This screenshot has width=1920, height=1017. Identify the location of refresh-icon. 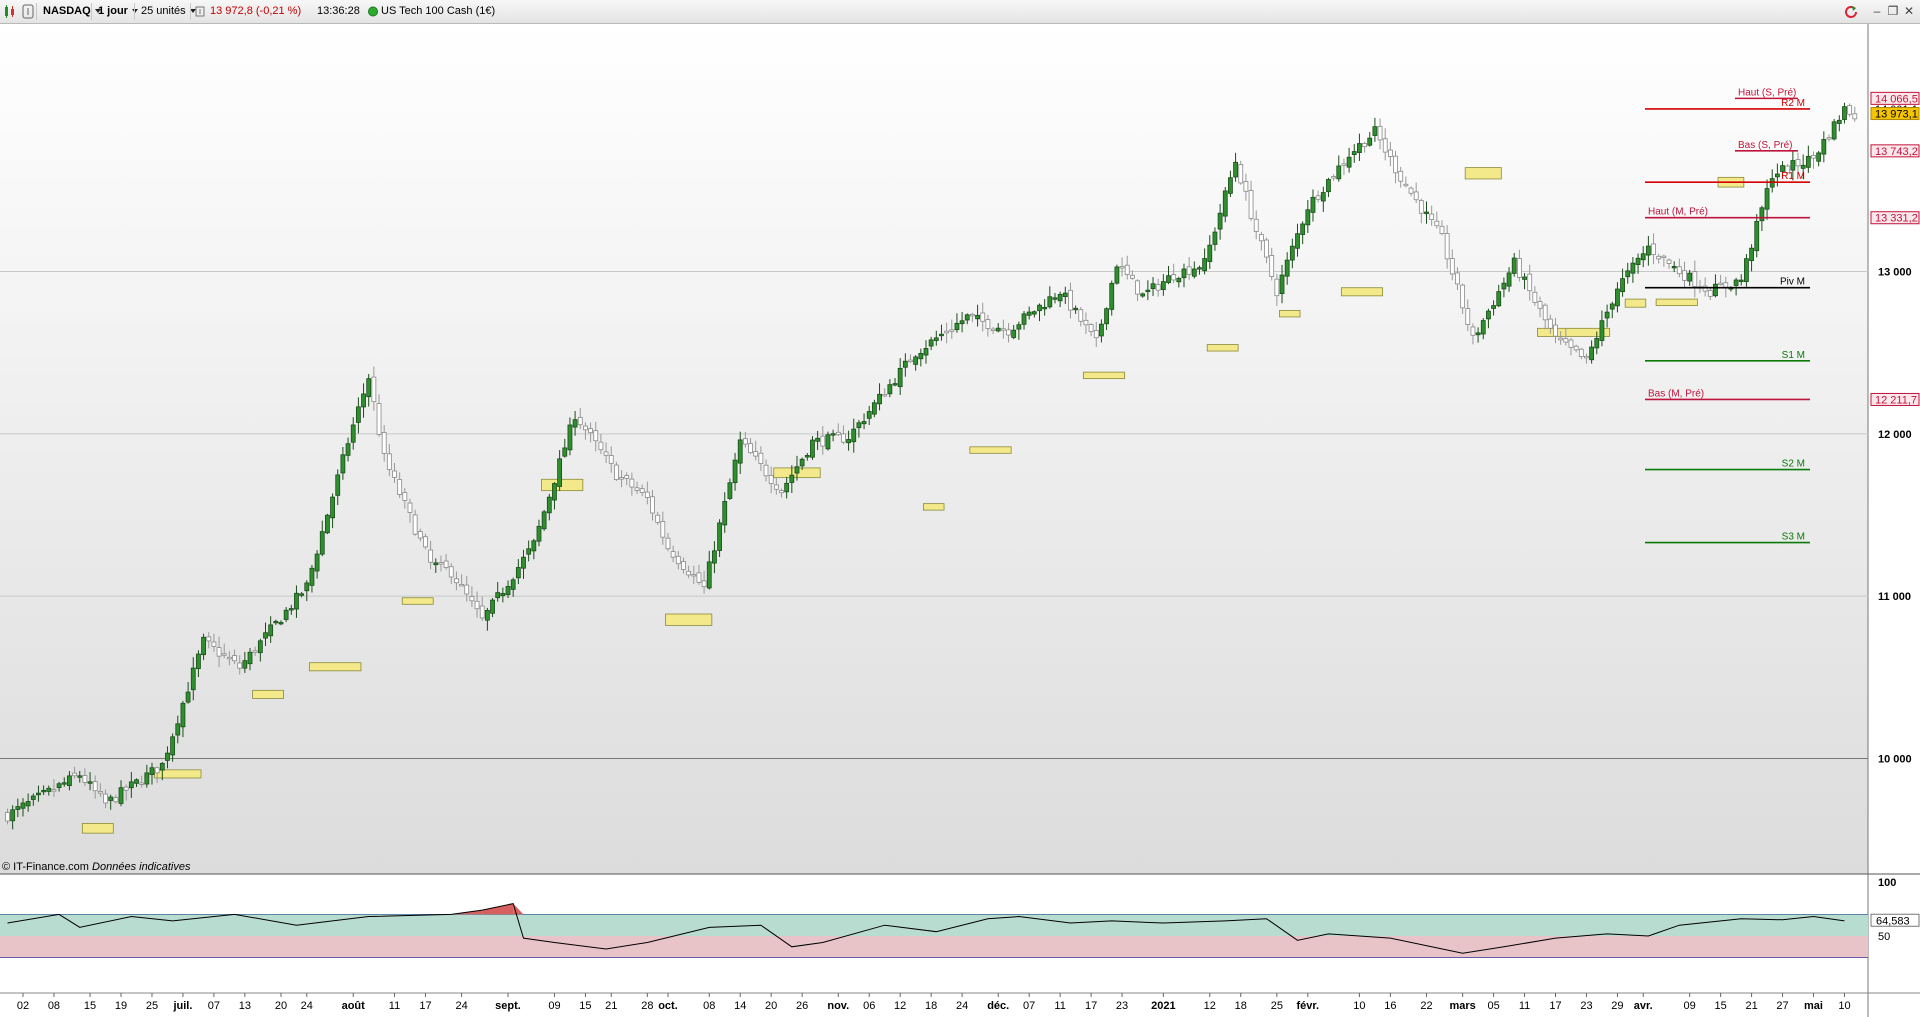
(1851, 11).